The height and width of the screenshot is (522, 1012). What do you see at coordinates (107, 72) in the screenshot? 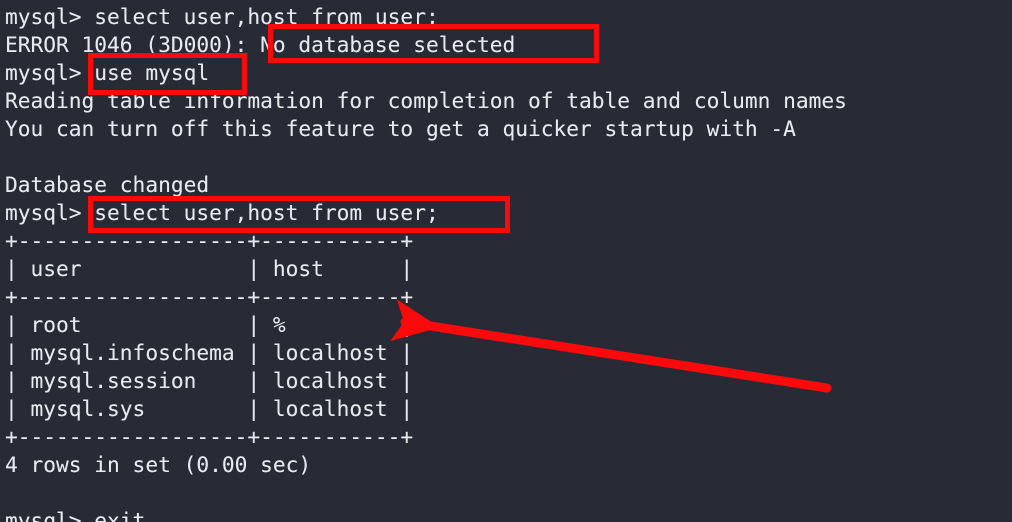
I see `terminal-line: mysql> use mysql` at bounding box center [107, 72].